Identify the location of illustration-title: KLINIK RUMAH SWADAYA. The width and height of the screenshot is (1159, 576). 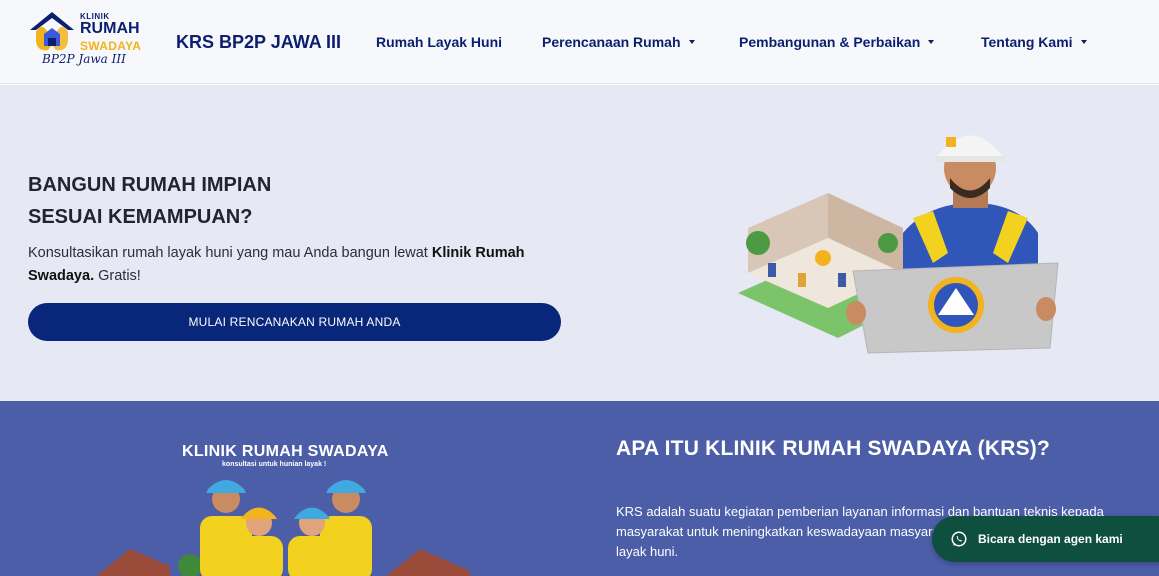
(285, 451).